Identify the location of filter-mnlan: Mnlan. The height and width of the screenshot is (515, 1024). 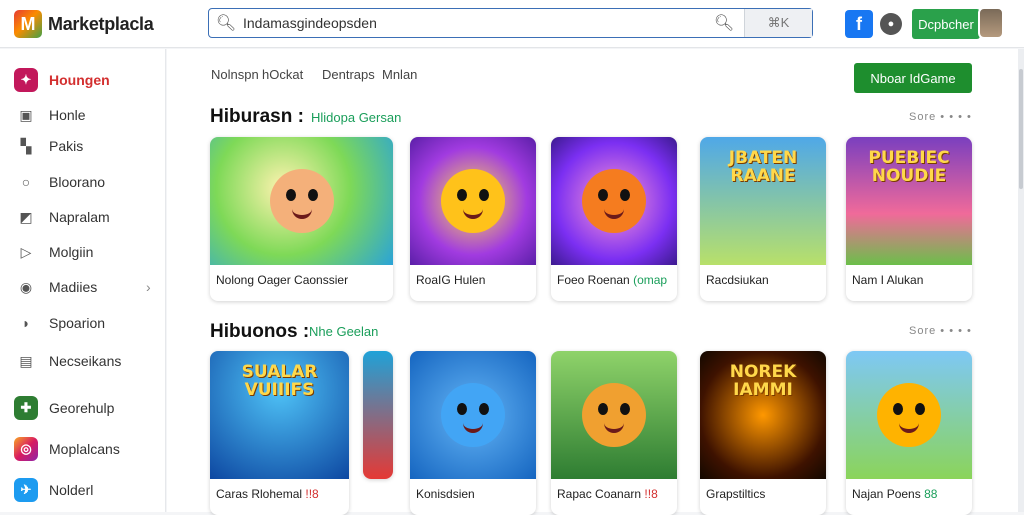
(399, 74).